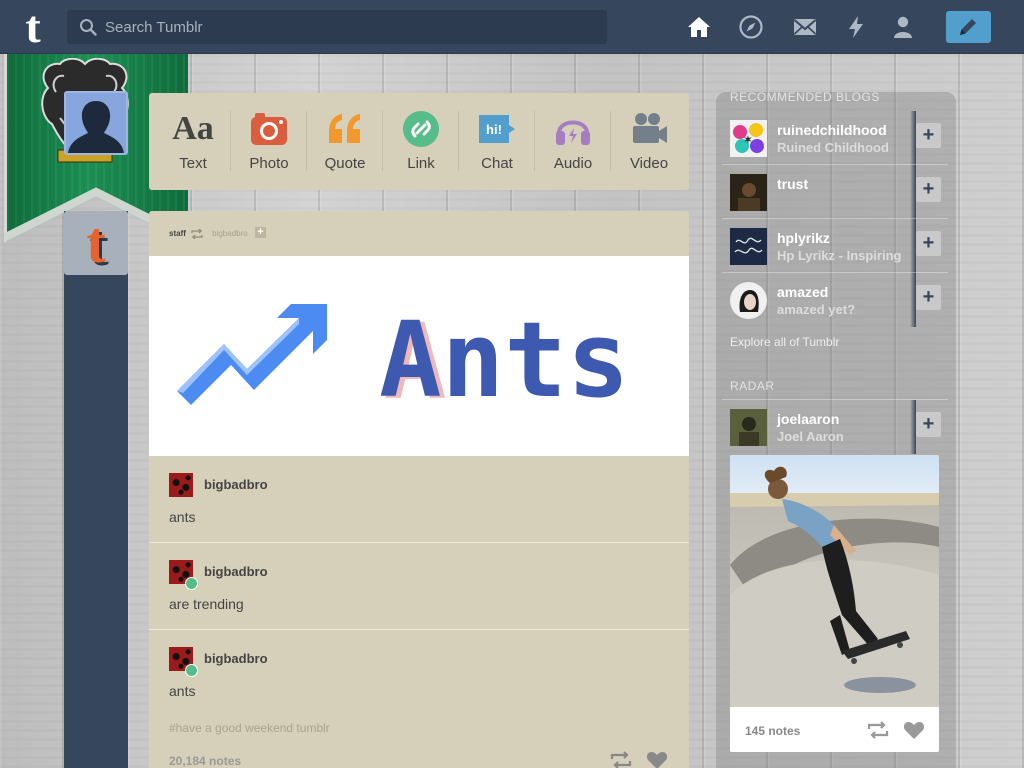 The width and height of the screenshot is (1024, 768). What do you see at coordinates (808, 419) in the screenshot?
I see `blog-name: joelaaron` at bounding box center [808, 419].